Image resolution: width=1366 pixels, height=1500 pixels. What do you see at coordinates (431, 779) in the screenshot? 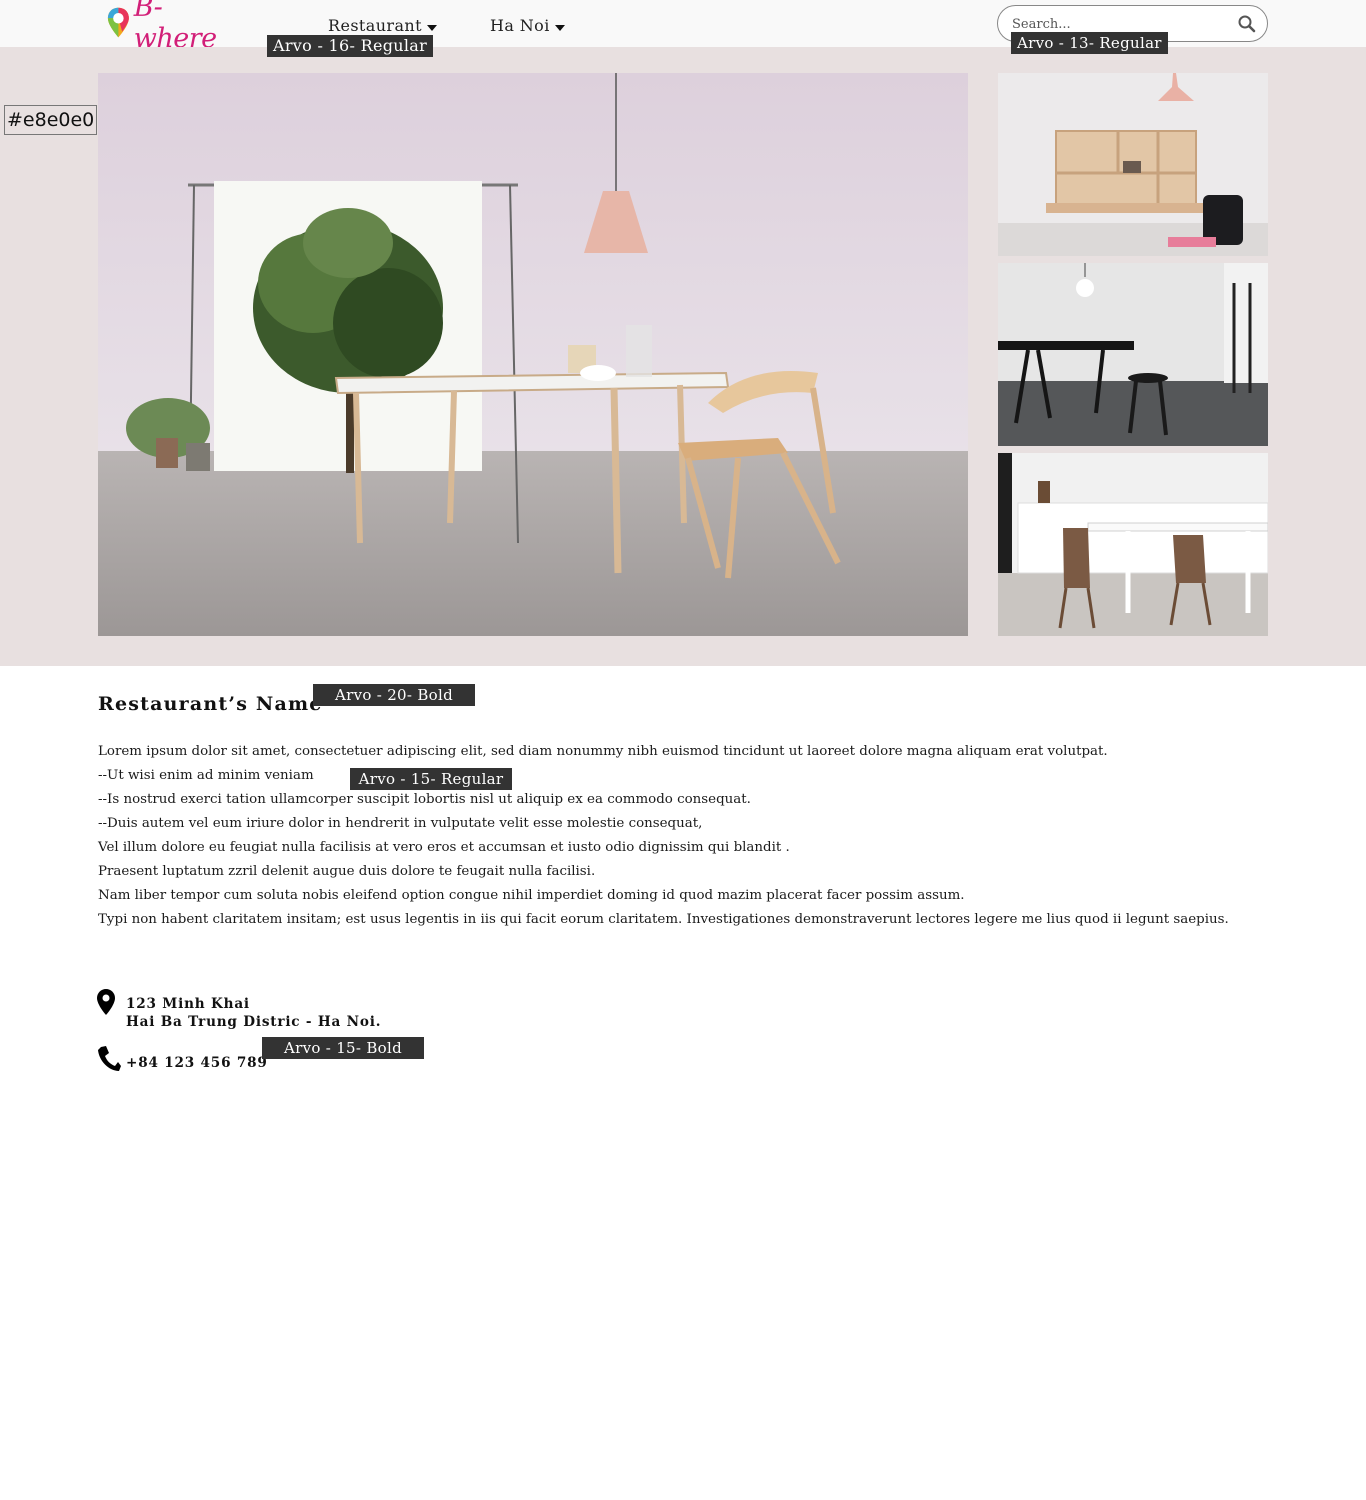
I see `body-font-annotation: Arvo - 15- Regular` at bounding box center [431, 779].